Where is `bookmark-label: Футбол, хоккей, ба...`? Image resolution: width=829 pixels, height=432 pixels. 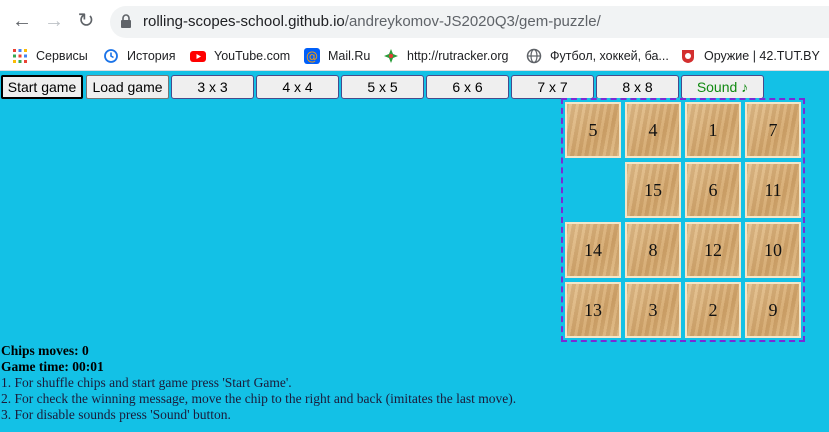 bookmark-label: Футбол, хоккей, ба... is located at coordinates (609, 56).